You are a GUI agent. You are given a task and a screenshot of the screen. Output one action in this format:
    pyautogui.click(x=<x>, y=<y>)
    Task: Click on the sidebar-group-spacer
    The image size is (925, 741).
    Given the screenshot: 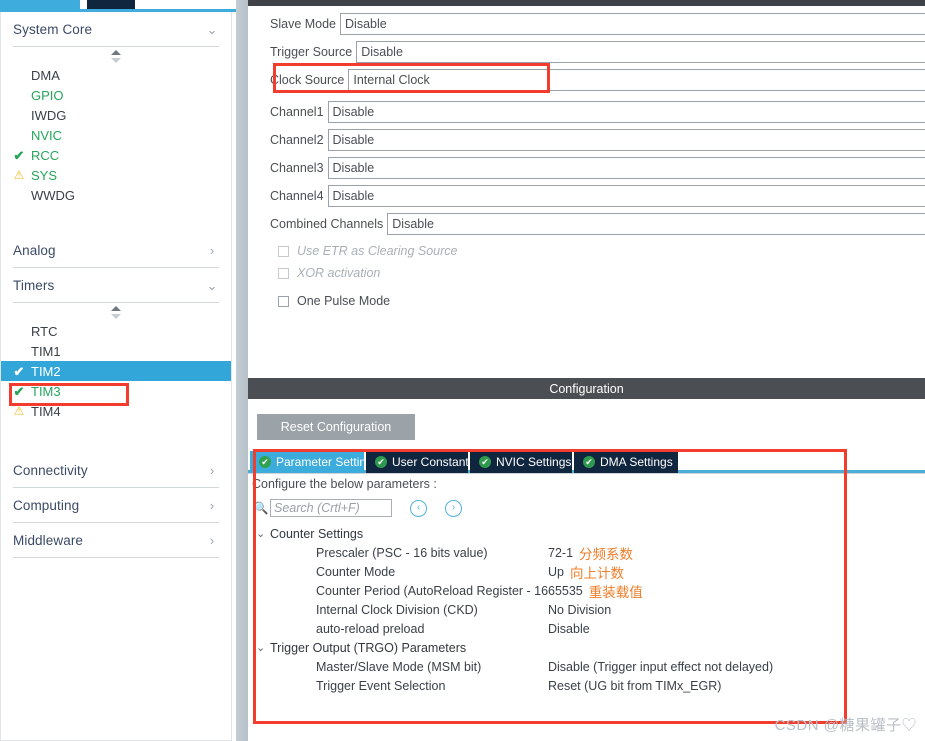 What is the action you would take?
    pyautogui.click(x=116, y=221)
    